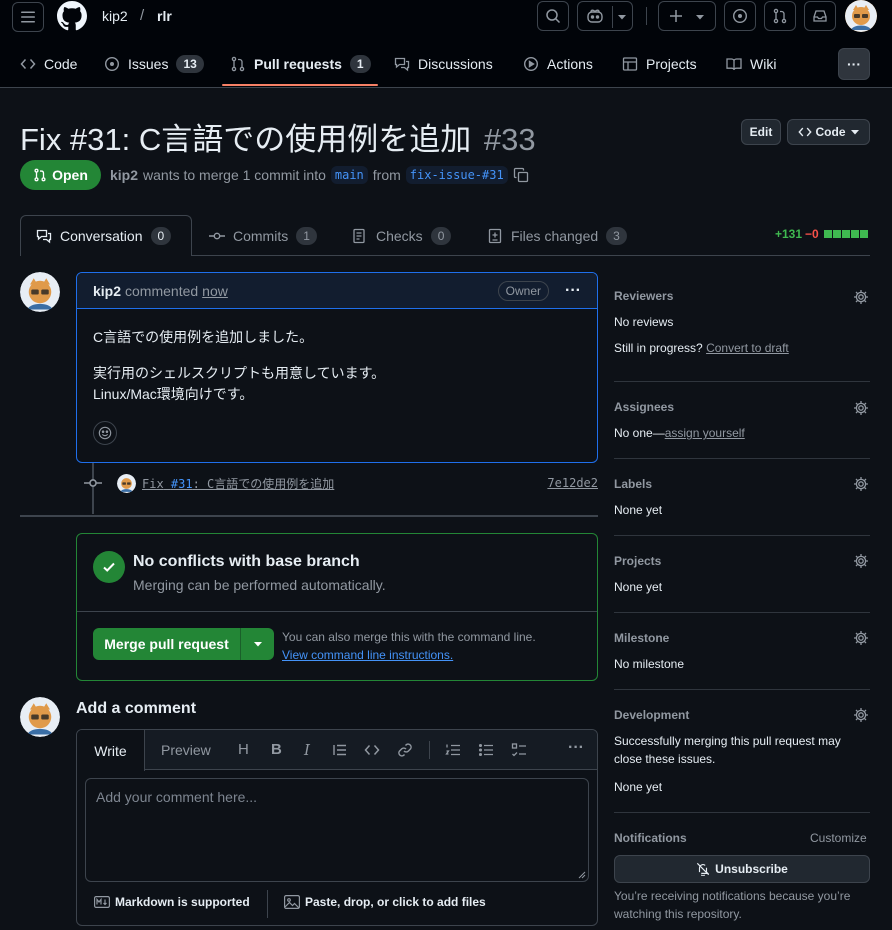 Image resolution: width=892 pixels, height=930 pixels. Describe the element at coordinates (519, 750) in the screenshot. I see `task-list-icon` at that location.